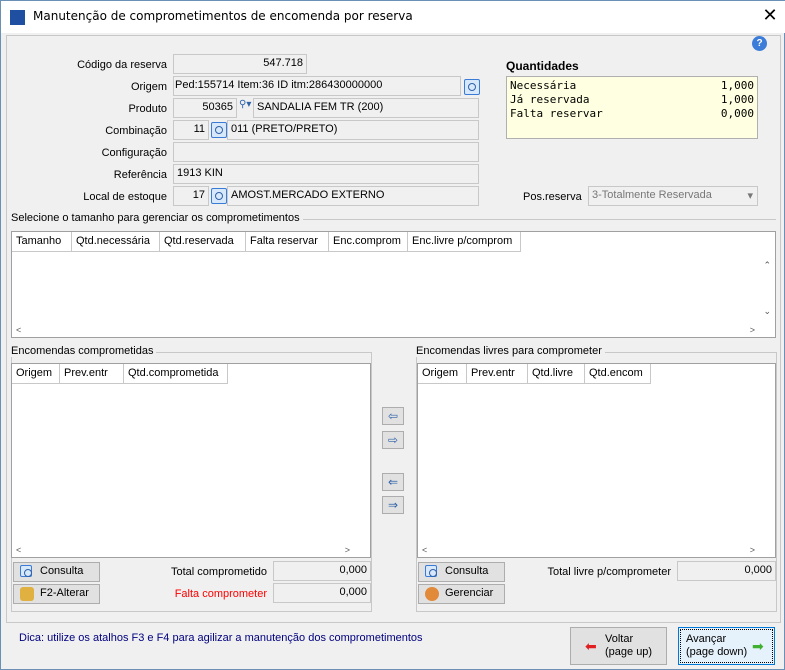 This screenshot has height=670, width=785. What do you see at coordinates (191, 196) in the screenshot?
I see `local-code-field: 17` at bounding box center [191, 196].